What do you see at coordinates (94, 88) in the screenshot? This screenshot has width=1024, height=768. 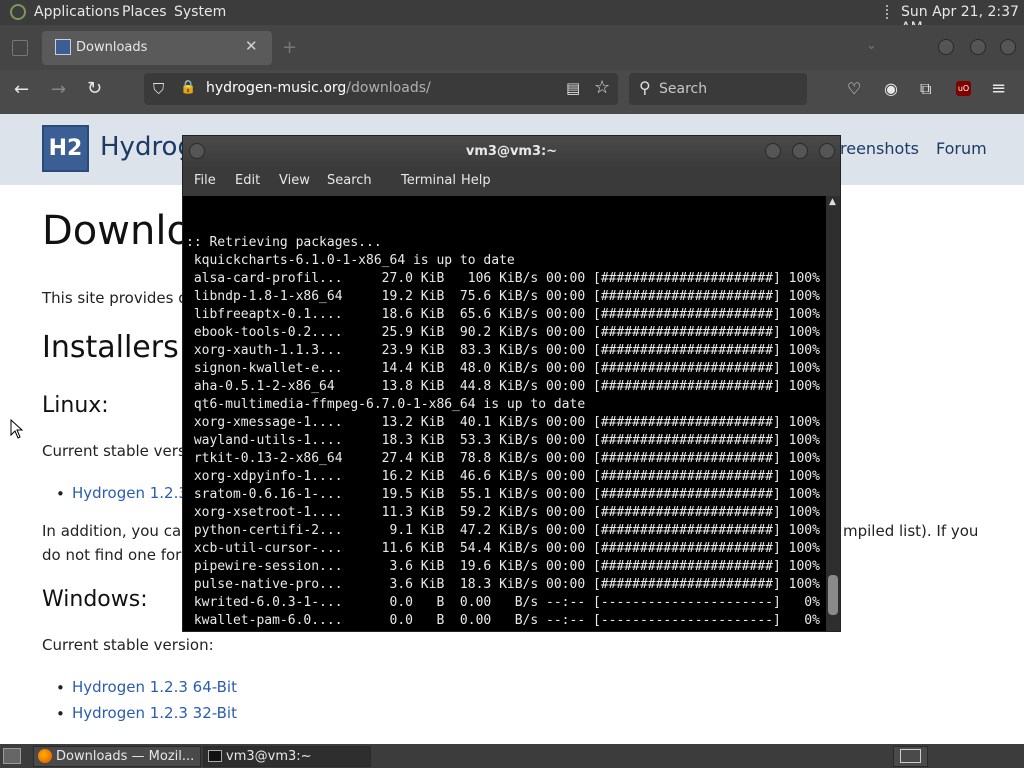 I see `reload-icon: ↻` at bounding box center [94, 88].